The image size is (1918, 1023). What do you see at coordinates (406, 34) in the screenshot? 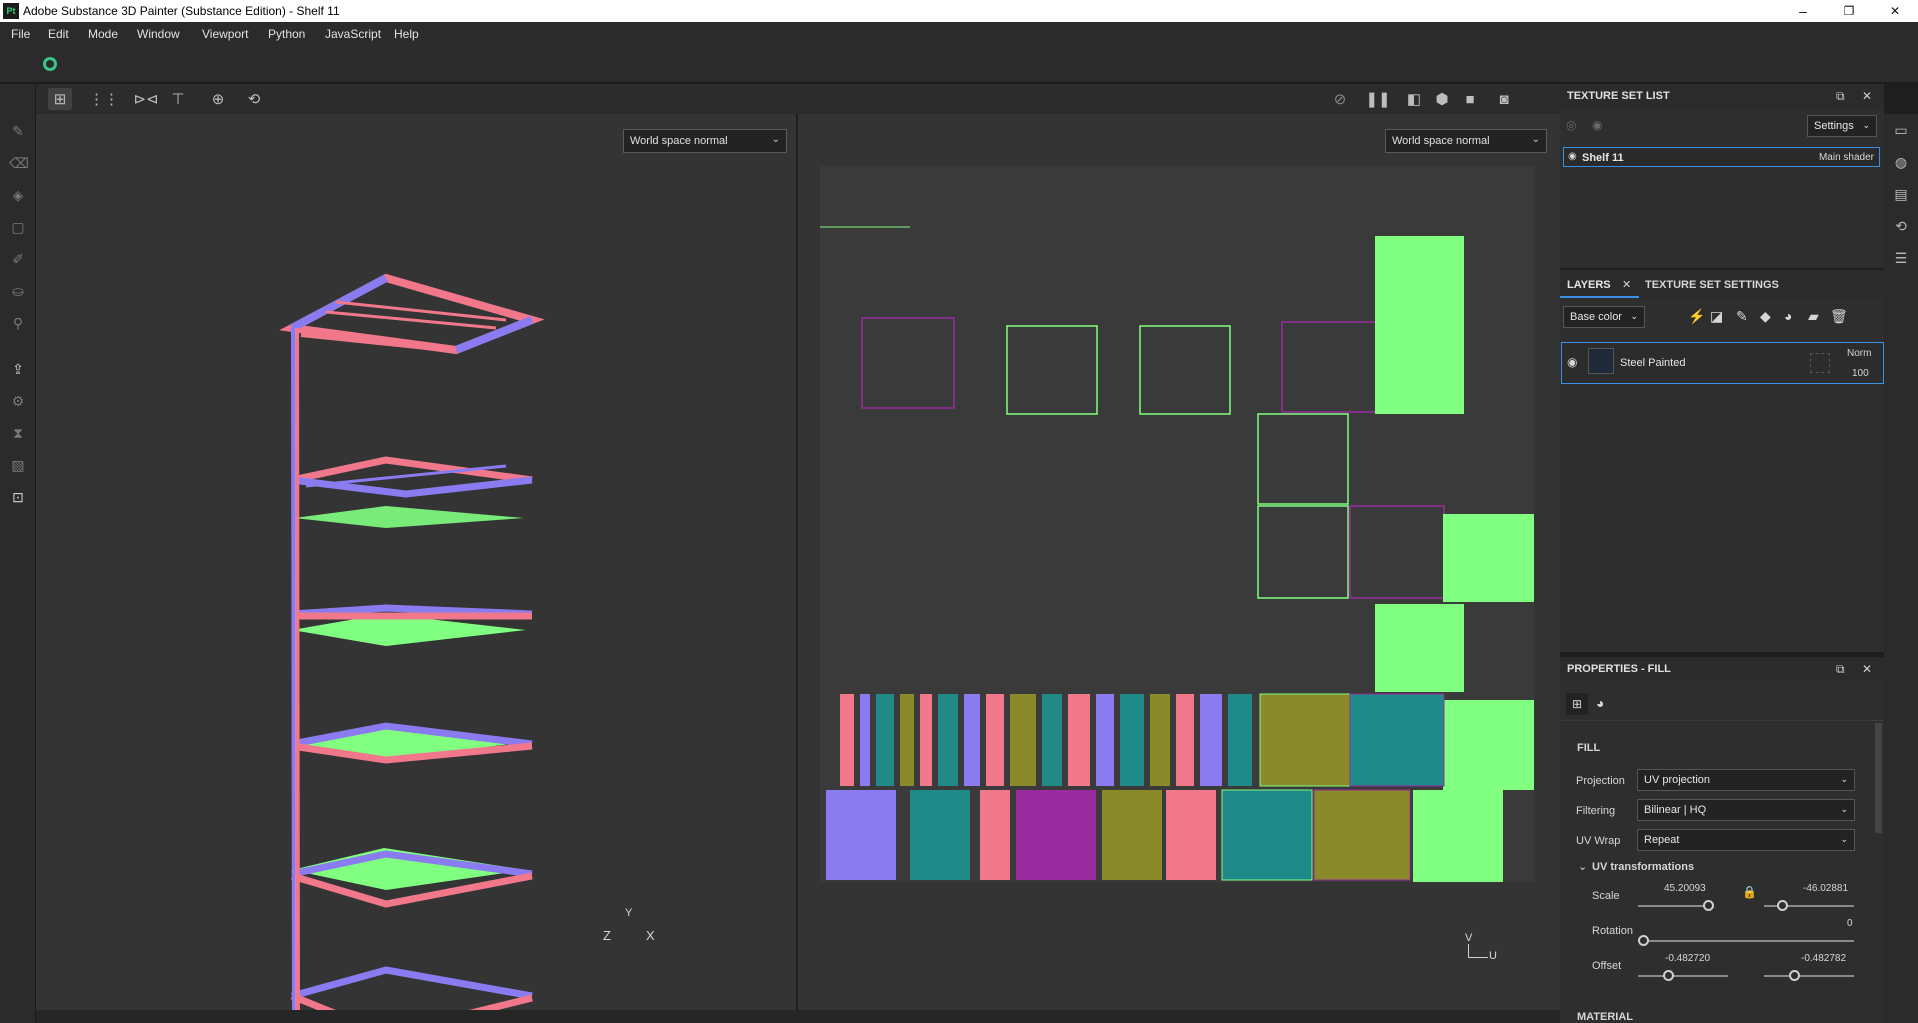
I see `menu-help: Help` at bounding box center [406, 34].